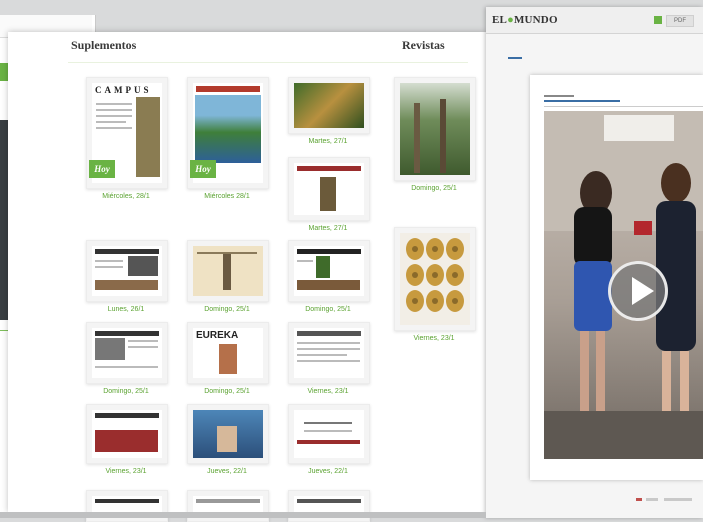 The image size is (703, 522). What do you see at coordinates (559, 96) in the screenshot?
I see `article-kicker` at bounding box center [559, 96].